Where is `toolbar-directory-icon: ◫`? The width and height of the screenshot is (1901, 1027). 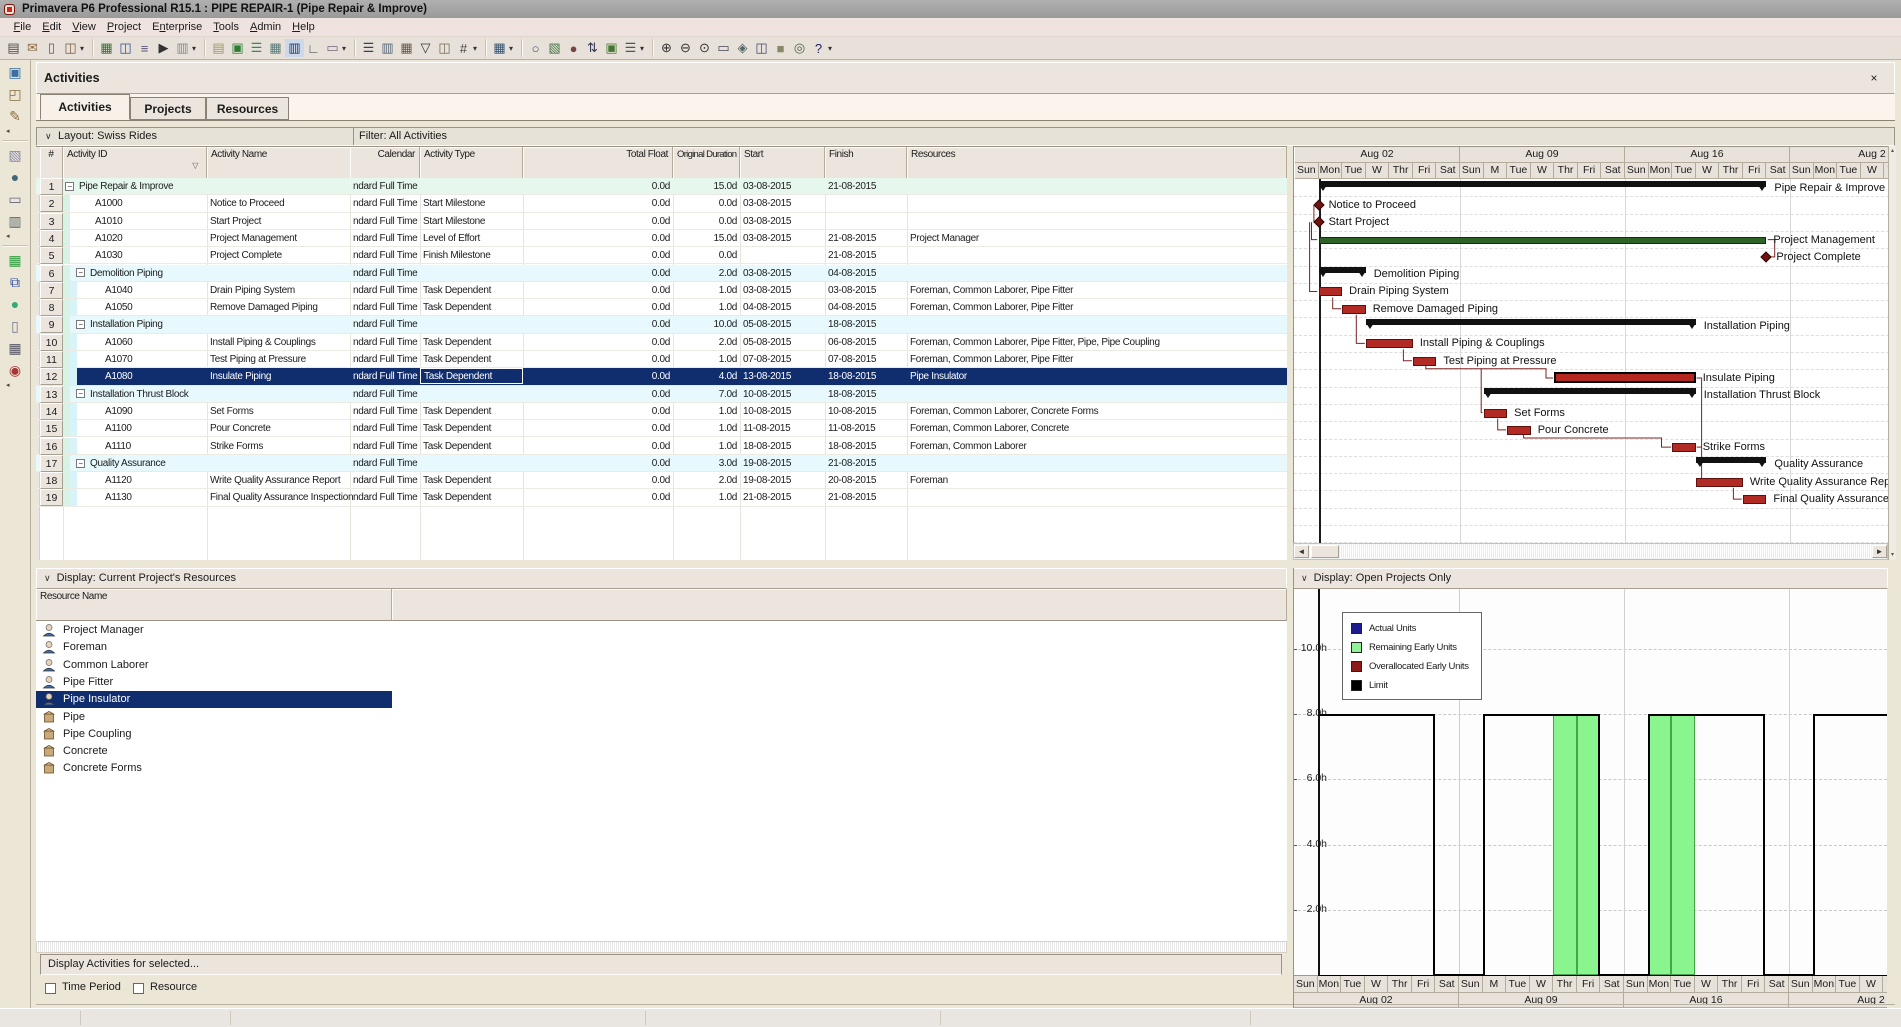 toolbar-directory-icon: ◫ is located at coordinates (70, 48).